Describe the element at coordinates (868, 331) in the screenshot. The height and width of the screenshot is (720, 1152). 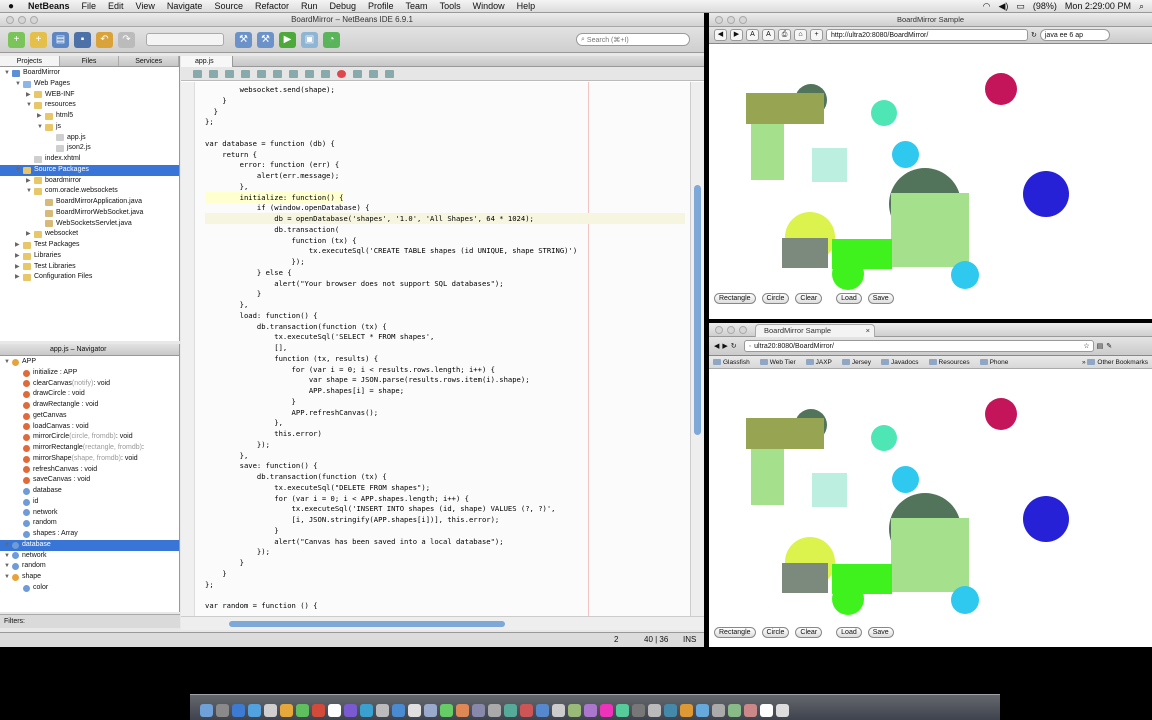
I see `tab-close-icon: ×` at that location.